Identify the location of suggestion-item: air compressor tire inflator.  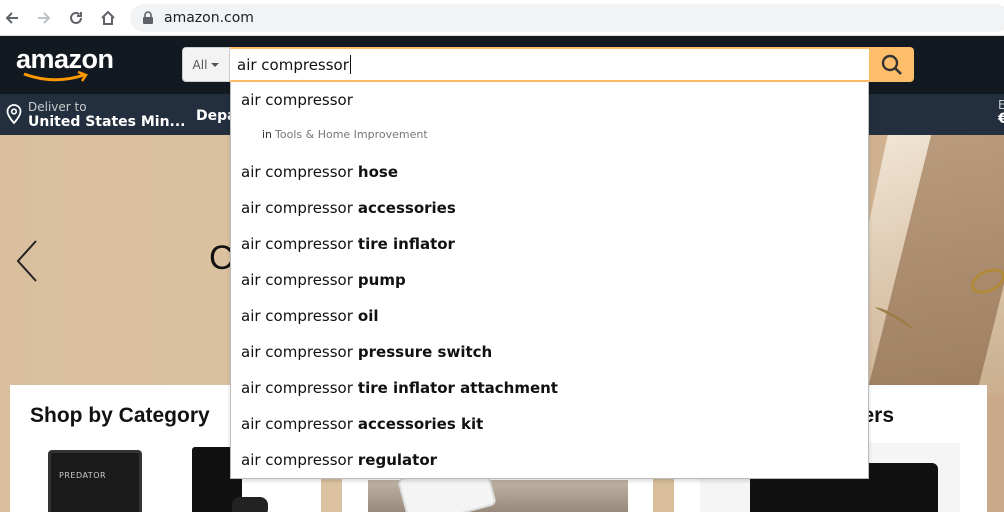
(348, 244).